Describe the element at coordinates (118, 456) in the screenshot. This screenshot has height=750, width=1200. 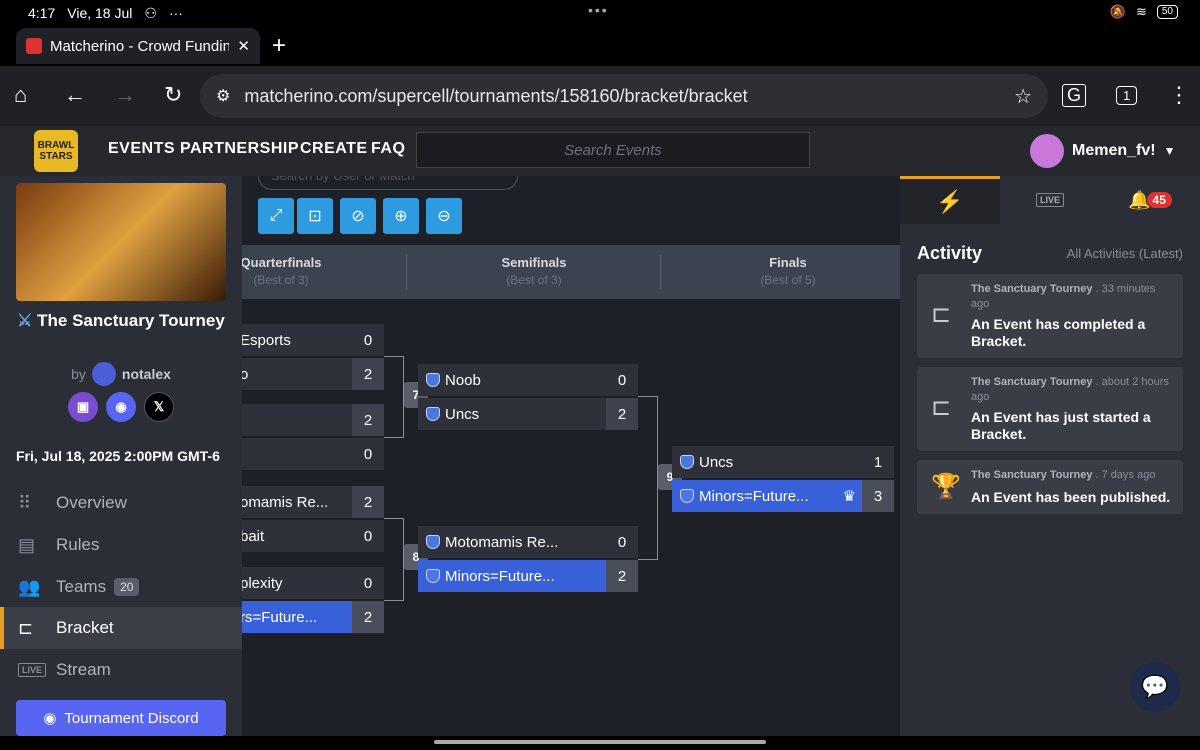
I see `tournament-date: Fri, Jul 18, 2025 2:00PM GMT-6` at that location.